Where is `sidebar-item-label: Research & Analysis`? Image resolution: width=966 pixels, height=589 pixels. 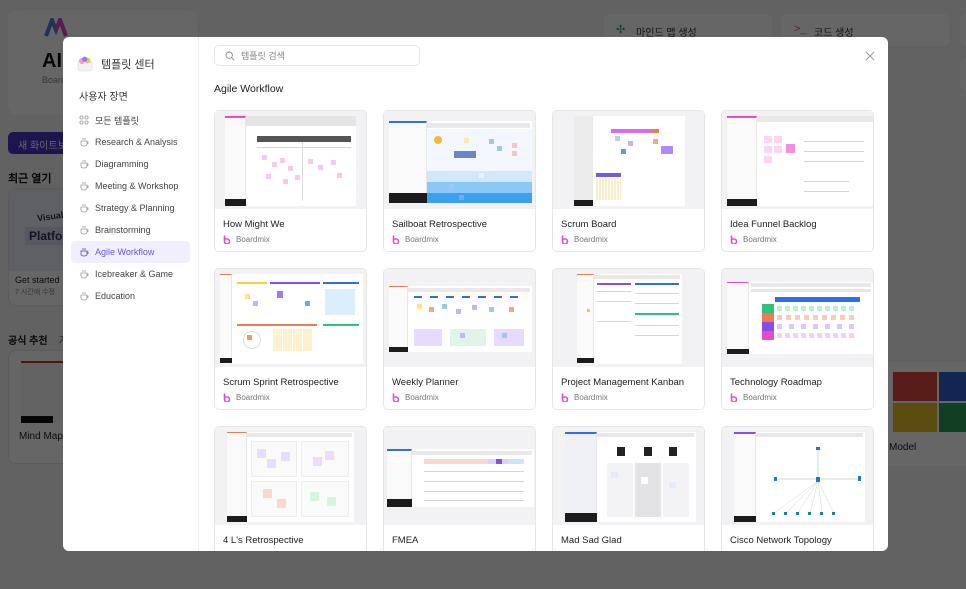 sidebar-item-label: Research & Analysis is located at coordinates (136, 142).